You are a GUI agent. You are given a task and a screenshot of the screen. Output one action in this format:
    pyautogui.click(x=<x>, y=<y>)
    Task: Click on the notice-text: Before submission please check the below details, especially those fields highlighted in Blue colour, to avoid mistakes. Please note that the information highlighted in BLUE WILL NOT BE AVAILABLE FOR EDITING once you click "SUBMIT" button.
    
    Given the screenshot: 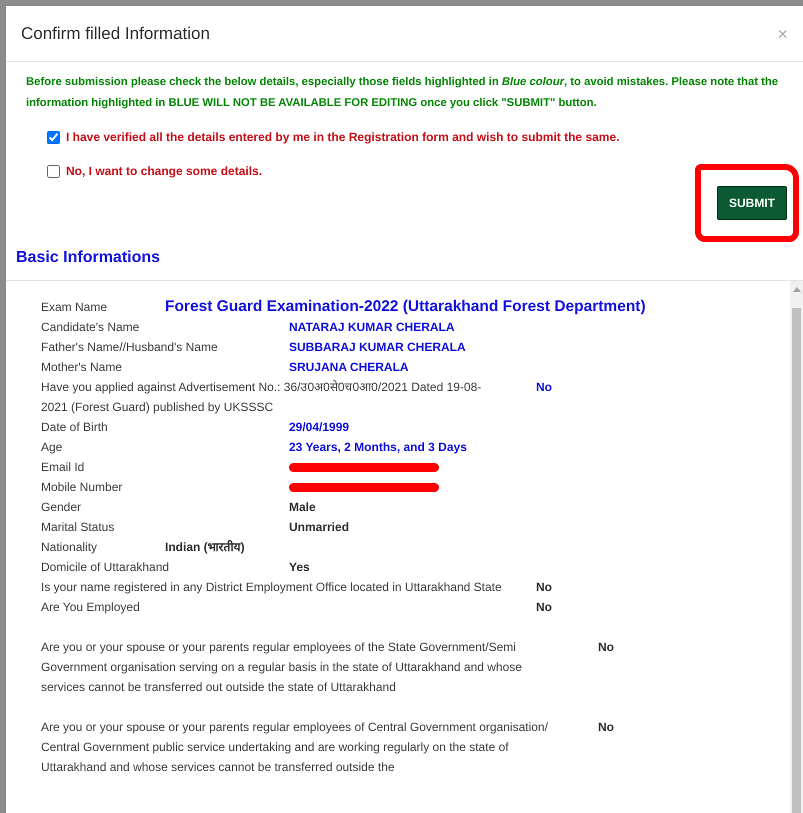 What is the action you would take?
    pyautogui.click(x=402, y=93)
    